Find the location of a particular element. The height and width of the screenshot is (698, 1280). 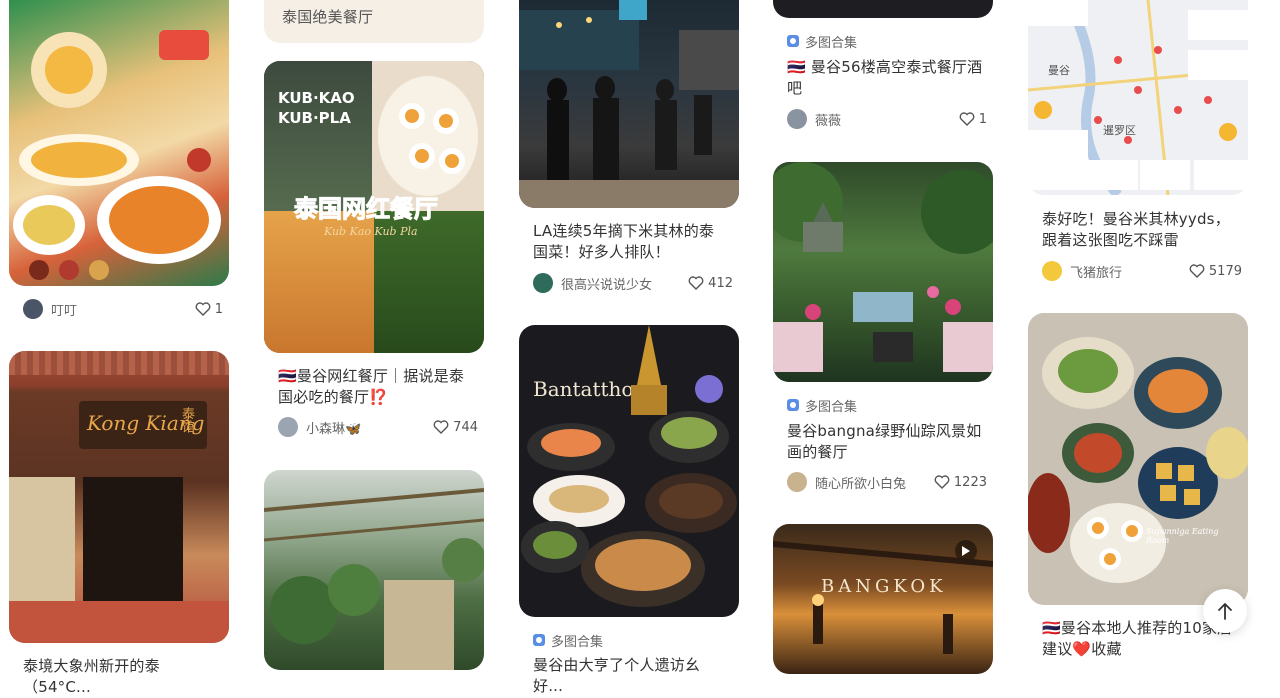

like-button: 744 is located at coordinates (455, 427).